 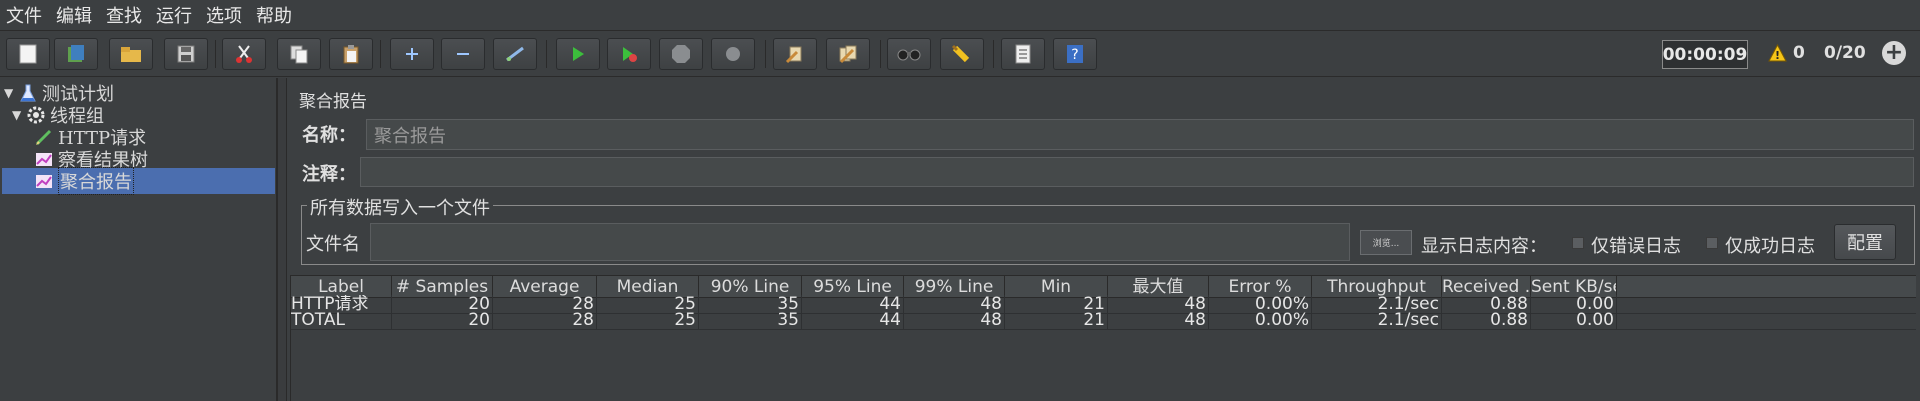 I want to click on reset-search-button, so click(x=962, y=54).